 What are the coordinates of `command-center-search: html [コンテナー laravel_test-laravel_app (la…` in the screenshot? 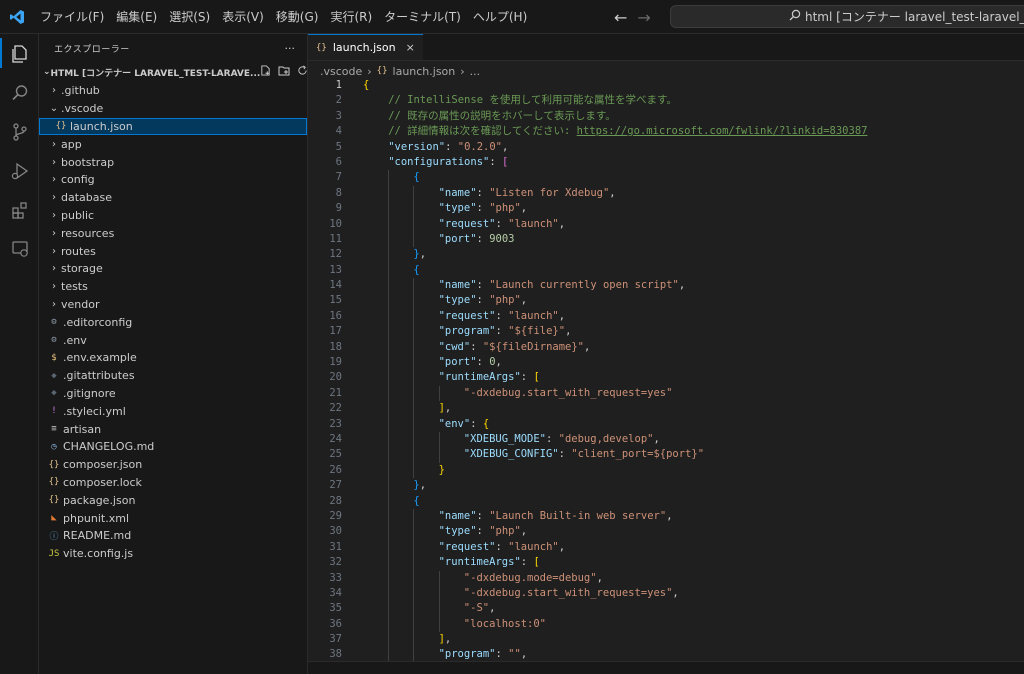 It's located at (847, 16).